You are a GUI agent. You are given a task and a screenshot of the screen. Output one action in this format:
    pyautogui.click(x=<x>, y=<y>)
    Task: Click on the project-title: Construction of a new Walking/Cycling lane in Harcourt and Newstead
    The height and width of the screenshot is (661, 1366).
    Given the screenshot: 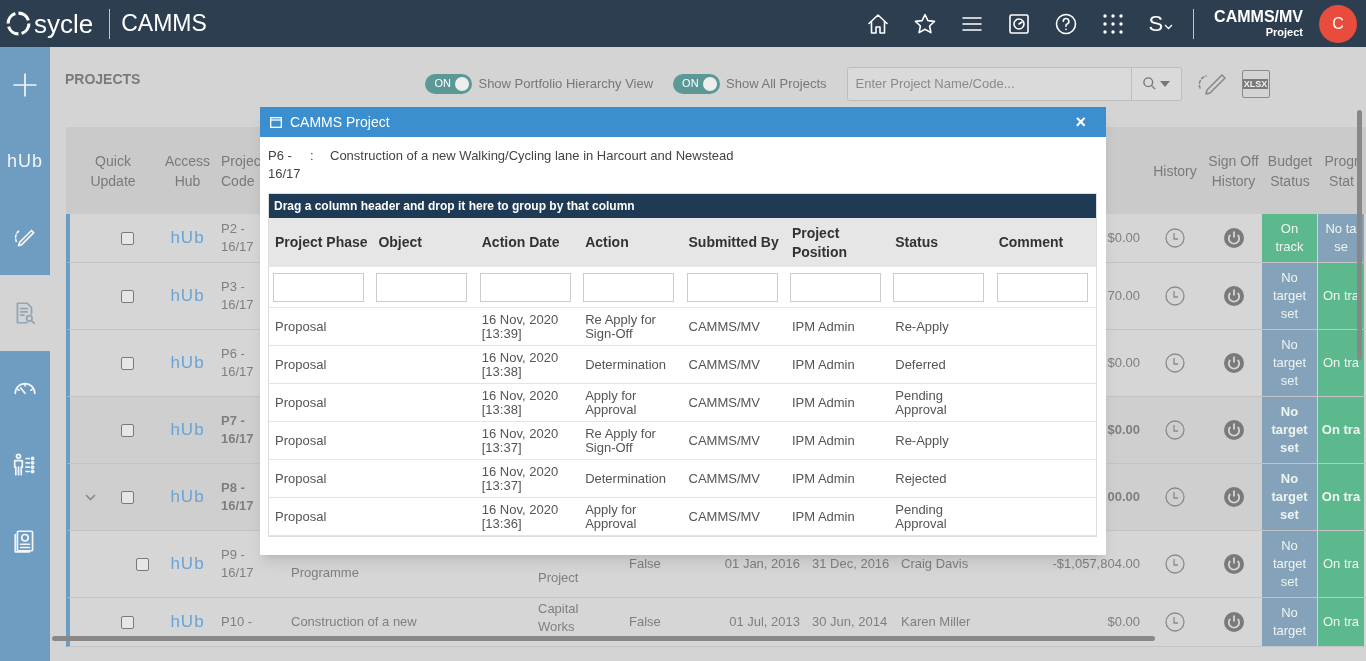 What is the action you would take?
    pyautogui.click(x=532, y=156)
    